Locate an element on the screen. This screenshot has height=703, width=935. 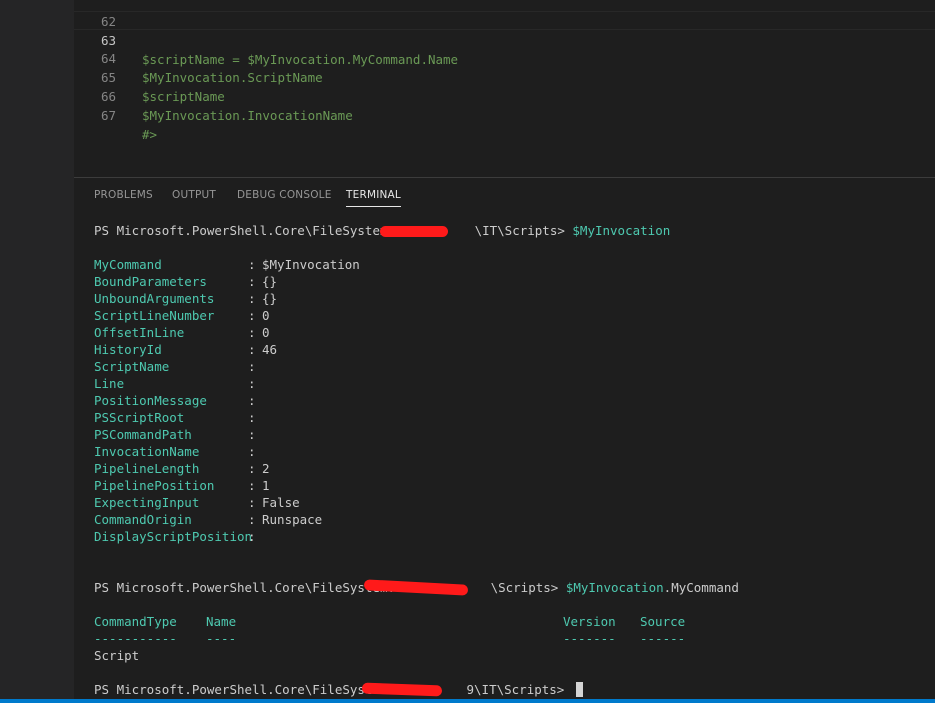
underline: ------- is located at coordinates (589, 638).